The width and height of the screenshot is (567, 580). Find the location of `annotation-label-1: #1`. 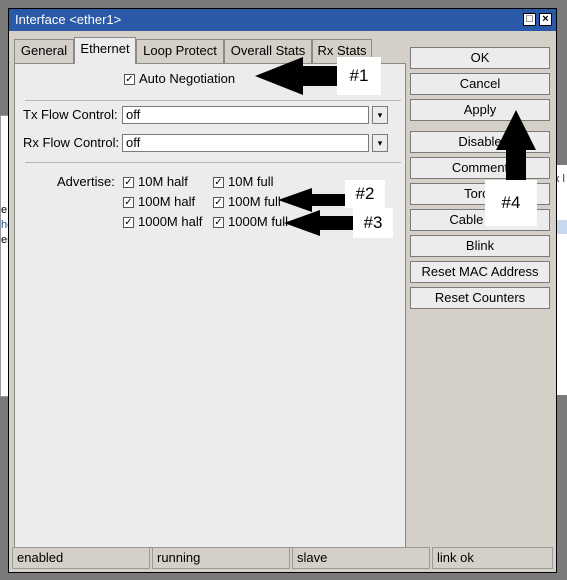

annotation-label-1: #1 is located at coordinates (359, 76).